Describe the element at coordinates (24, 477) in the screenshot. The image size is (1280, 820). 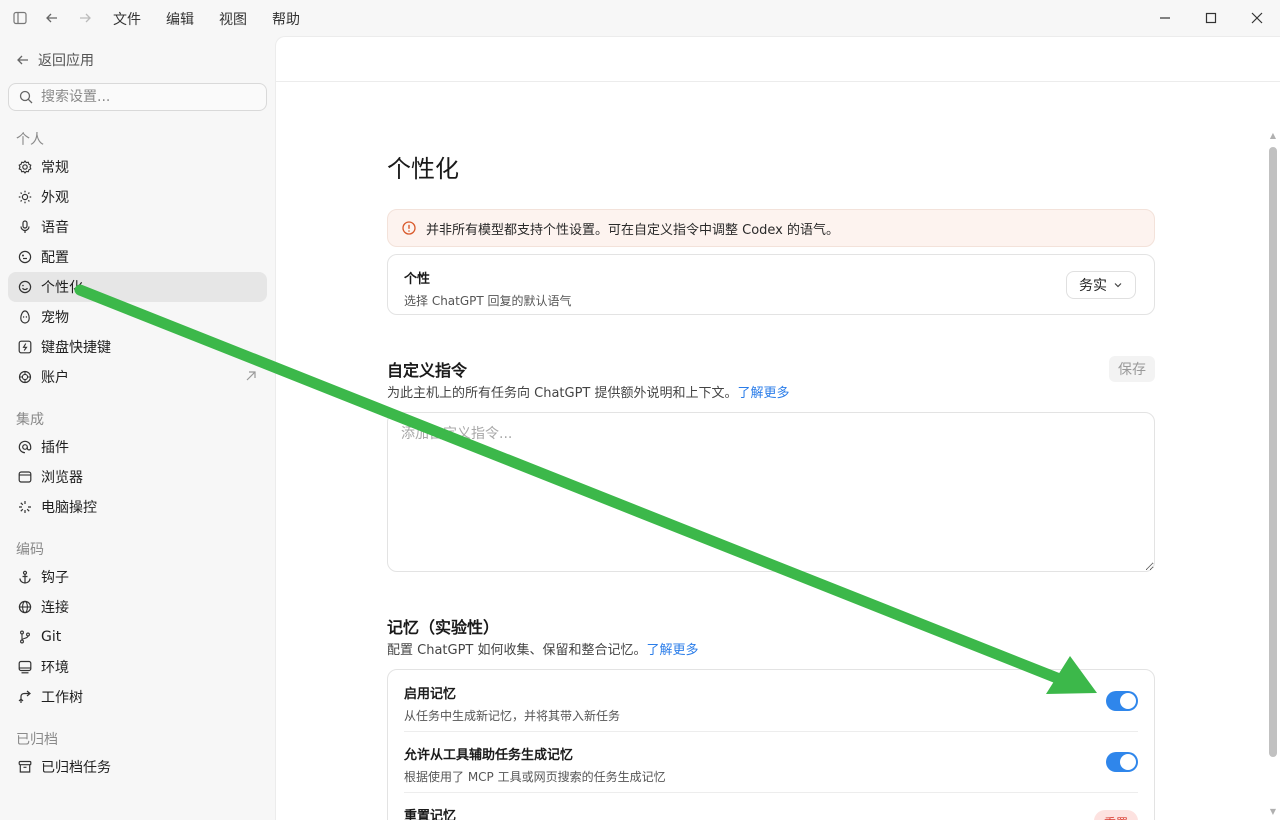
I see `browser-icon` at that location.